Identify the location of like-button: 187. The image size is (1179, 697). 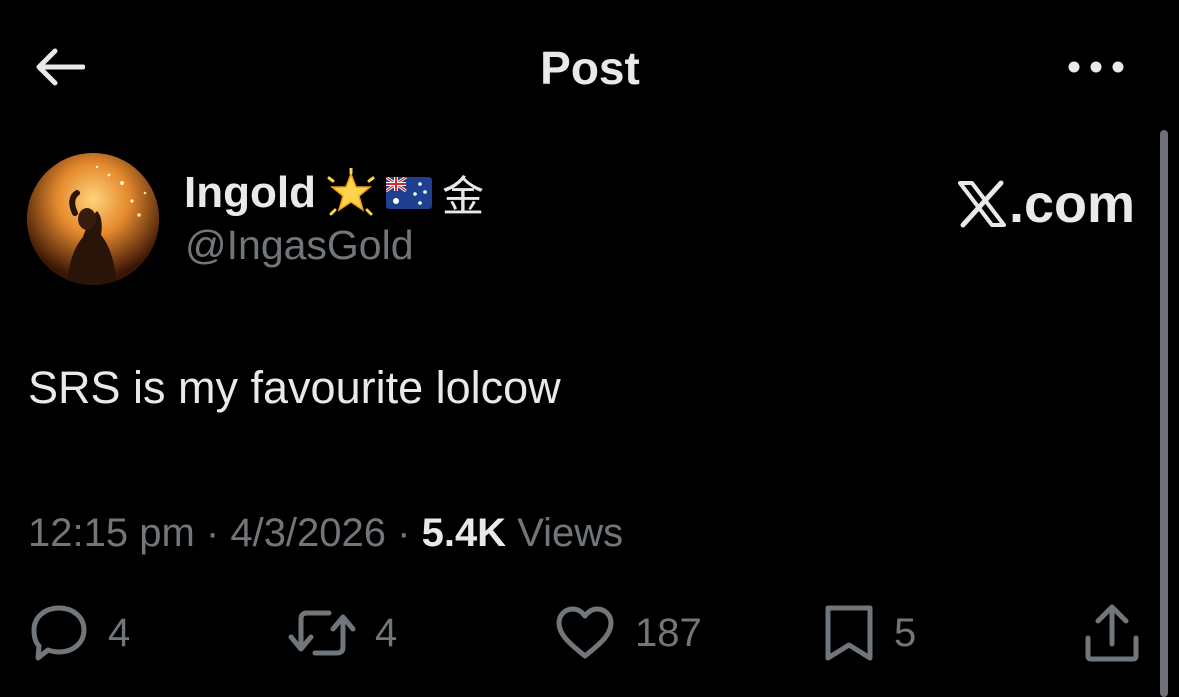
(627, 633).